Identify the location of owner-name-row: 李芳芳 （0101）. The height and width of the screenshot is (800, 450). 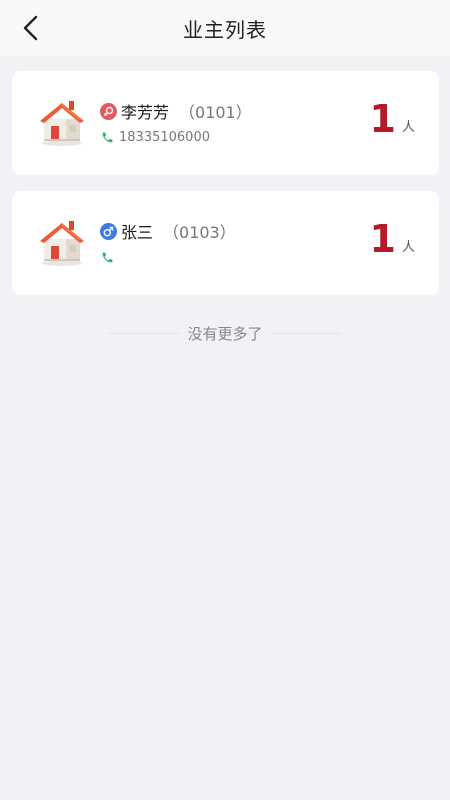
(176, 111).